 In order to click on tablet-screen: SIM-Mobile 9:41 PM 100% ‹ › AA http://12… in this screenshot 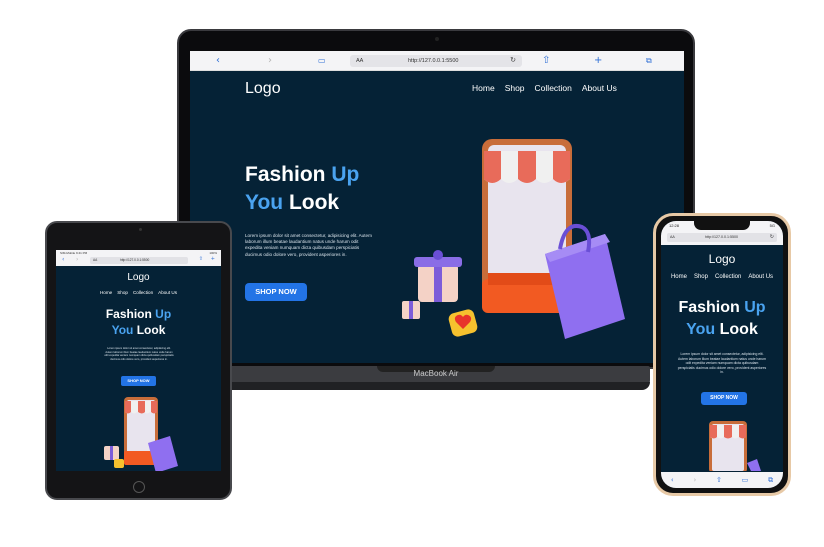, I will do `click(138, 360)`.